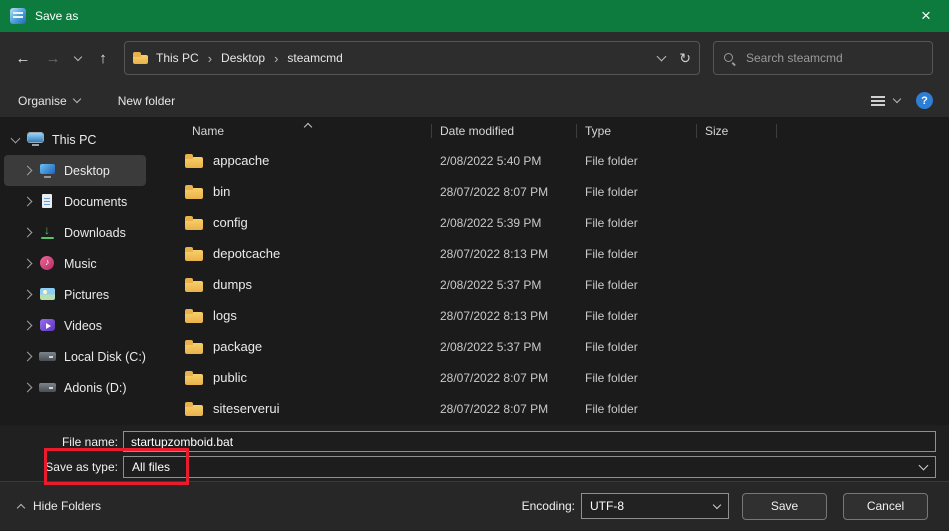 The width and height of the screenshot is (949, 531). Describe the element at coordinates (563, 222) in the screenshot. I see `table-row: config 2/08/2022 5:39 PM File folder` at that location.